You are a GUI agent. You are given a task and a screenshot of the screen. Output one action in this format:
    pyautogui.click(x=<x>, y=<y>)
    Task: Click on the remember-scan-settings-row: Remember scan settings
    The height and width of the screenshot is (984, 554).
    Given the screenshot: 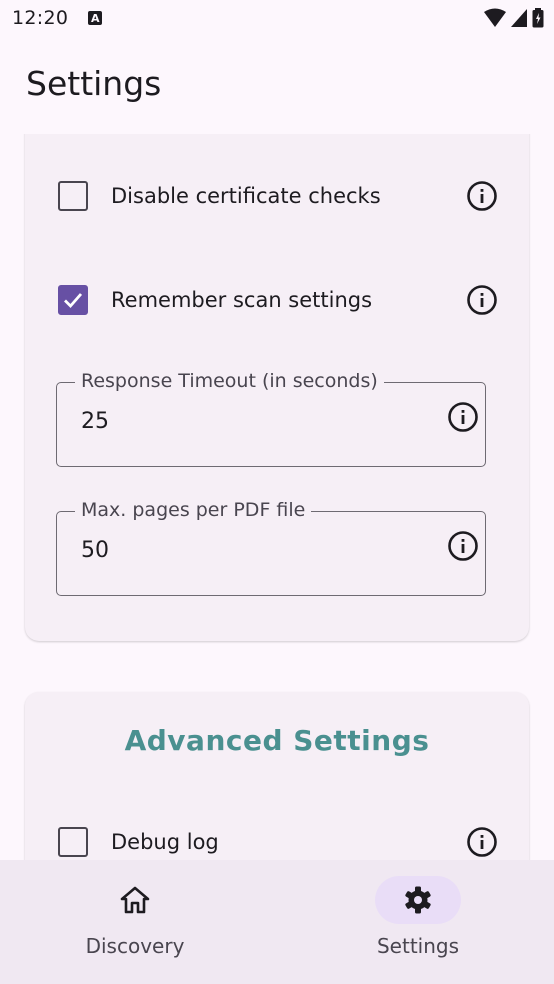 What is the action you would take?
    pyautogui.click(x=278, y=300)
    